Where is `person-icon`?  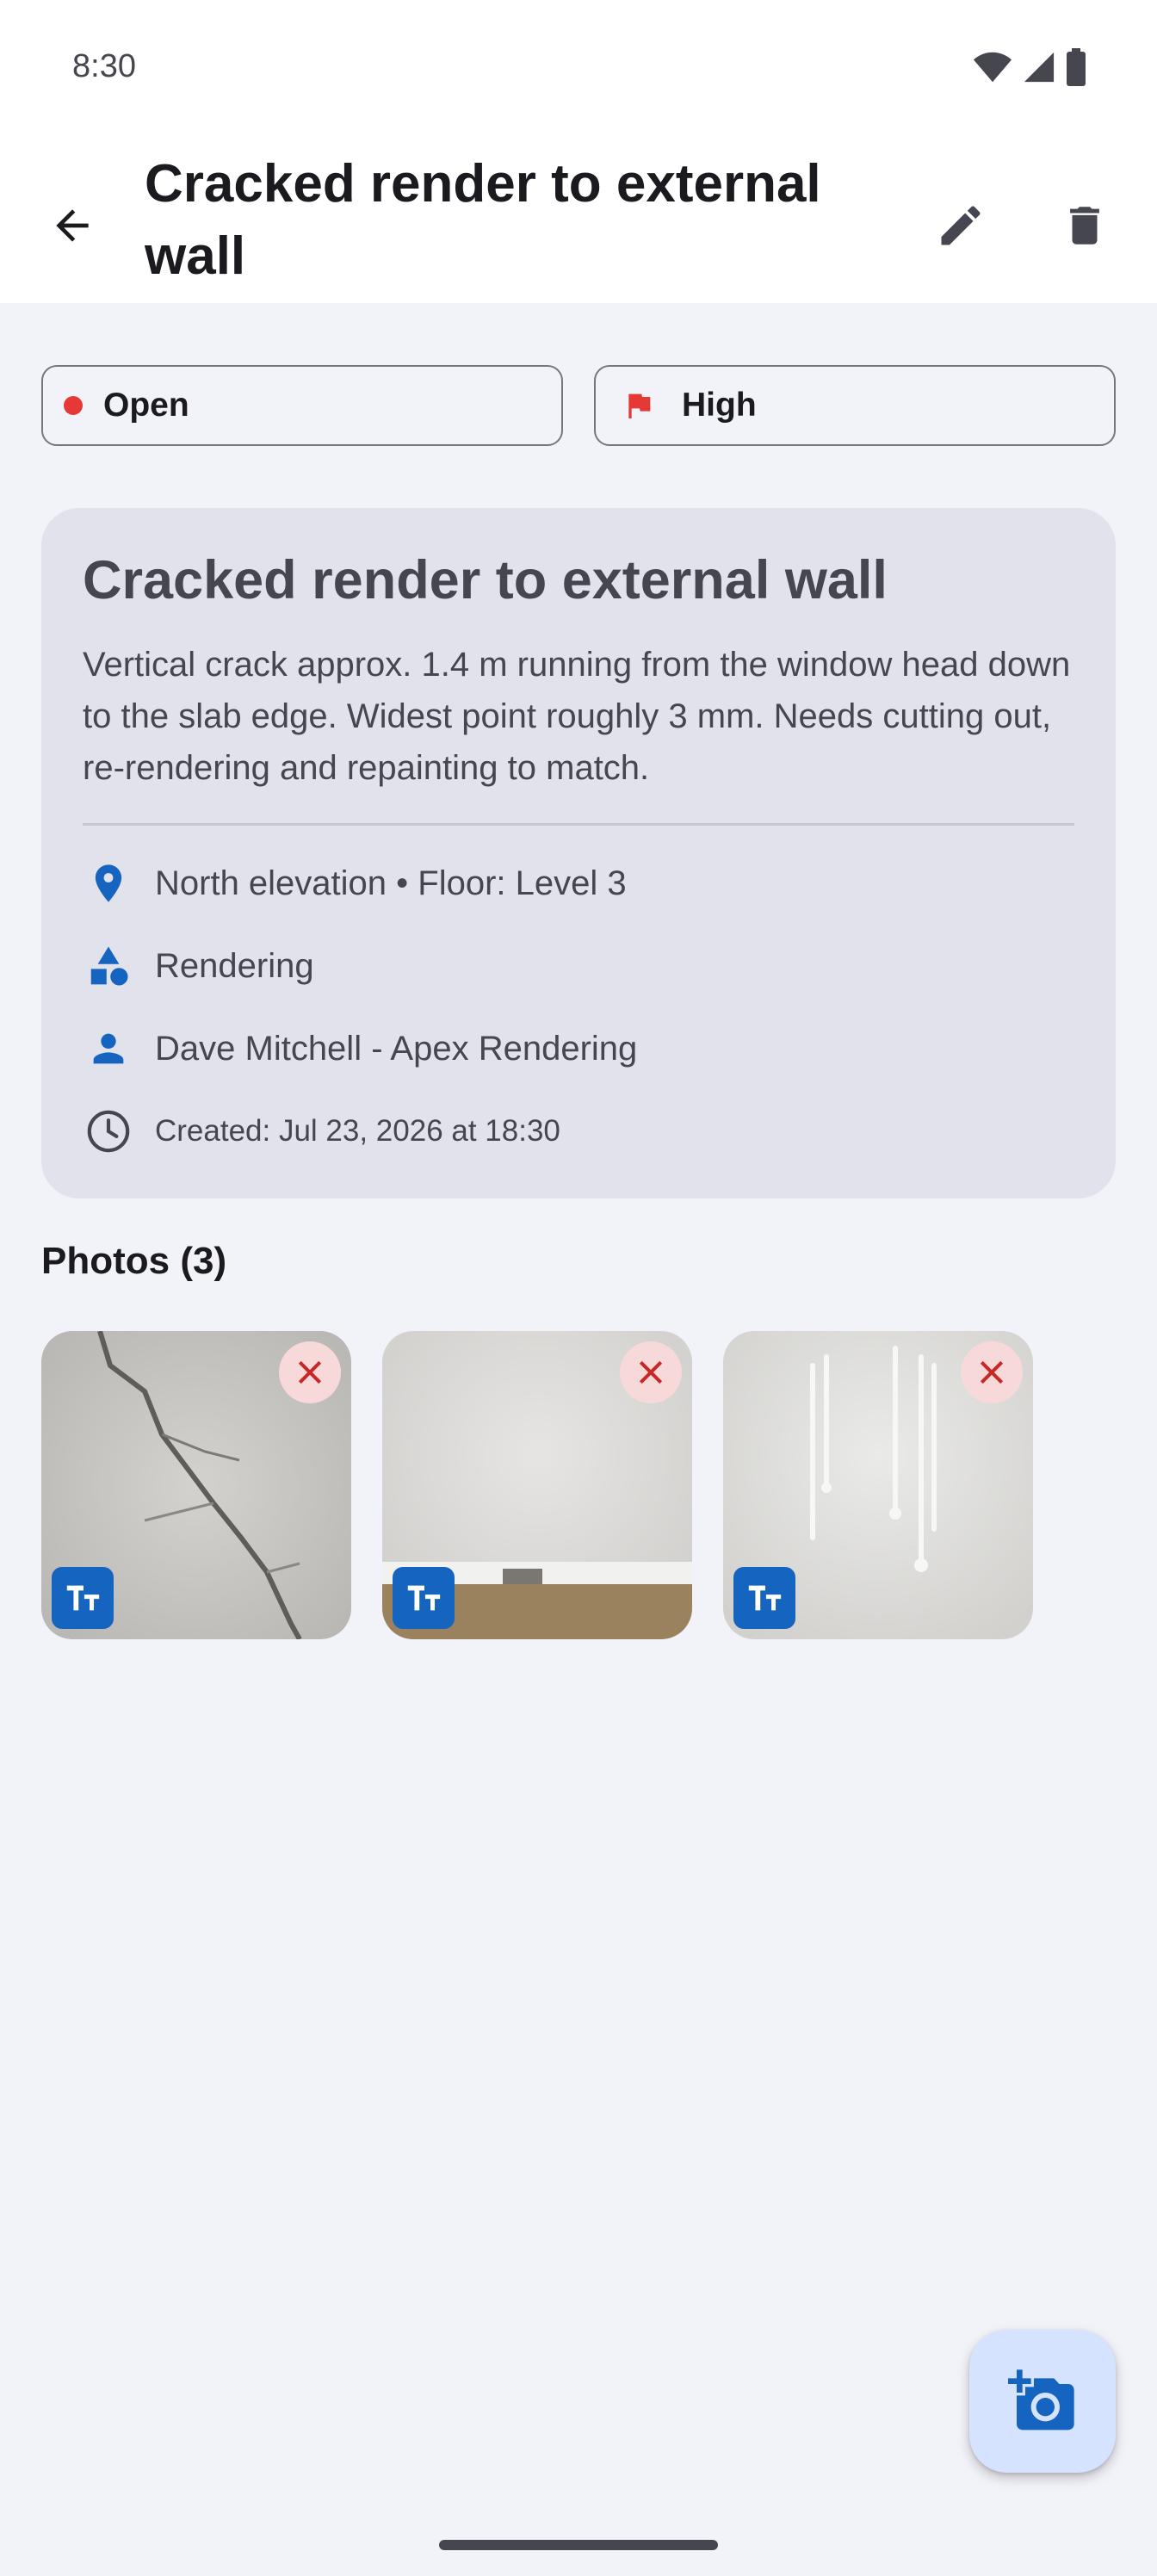
person-icon is located at coordinates (108, 1049).